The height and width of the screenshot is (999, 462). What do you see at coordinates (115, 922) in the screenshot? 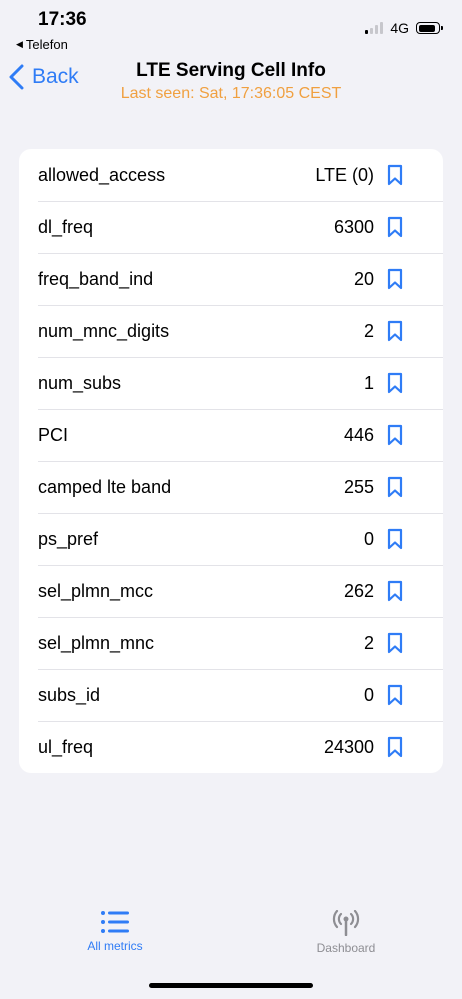
I see `list-icon` at bounding box center [115, 922].